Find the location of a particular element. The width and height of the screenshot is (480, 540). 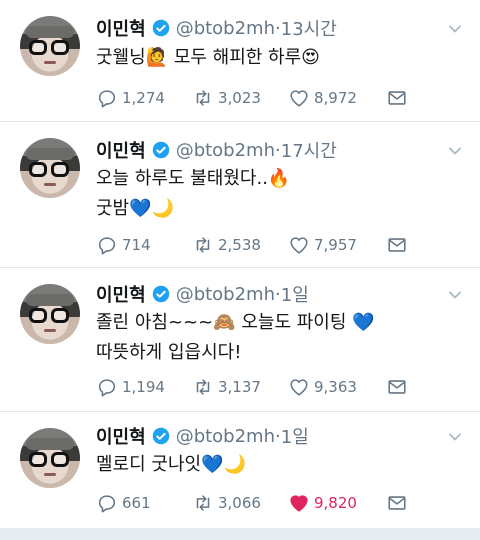

reply-count: 1,274 is located at coordinates (143, 98).